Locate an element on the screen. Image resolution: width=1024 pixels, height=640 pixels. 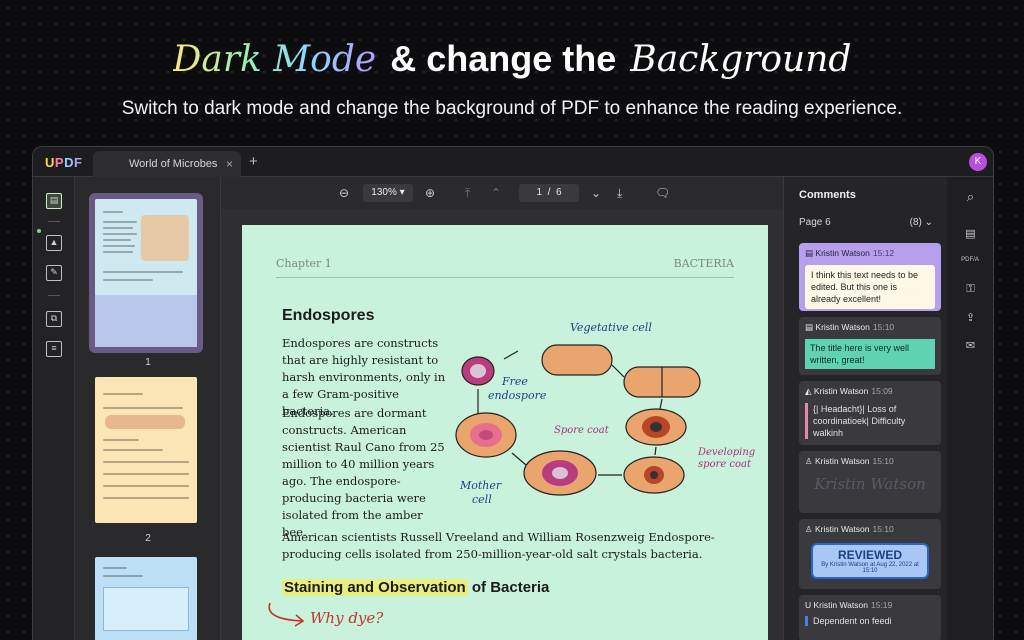
total-pages: 6 is located at coordinates (558, 192).